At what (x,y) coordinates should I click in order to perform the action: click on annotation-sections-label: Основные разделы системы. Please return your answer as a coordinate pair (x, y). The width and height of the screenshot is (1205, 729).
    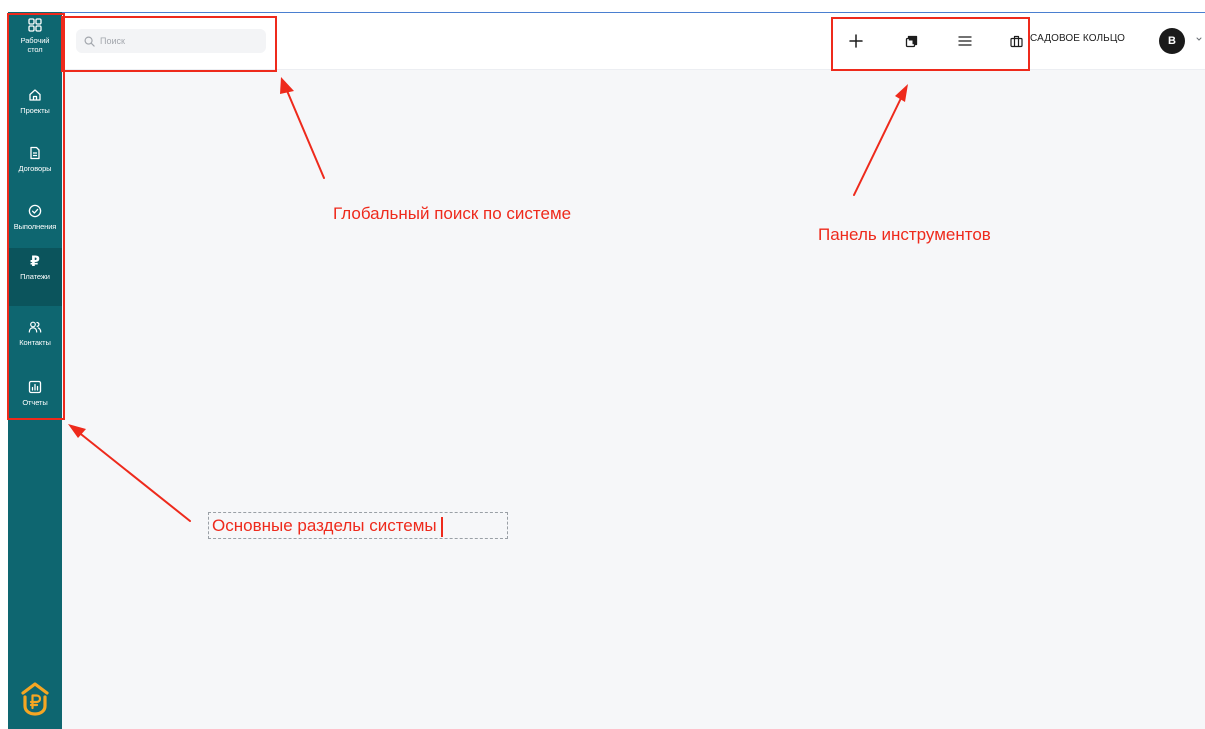
    Looking at the image, I should click on (324, 525).